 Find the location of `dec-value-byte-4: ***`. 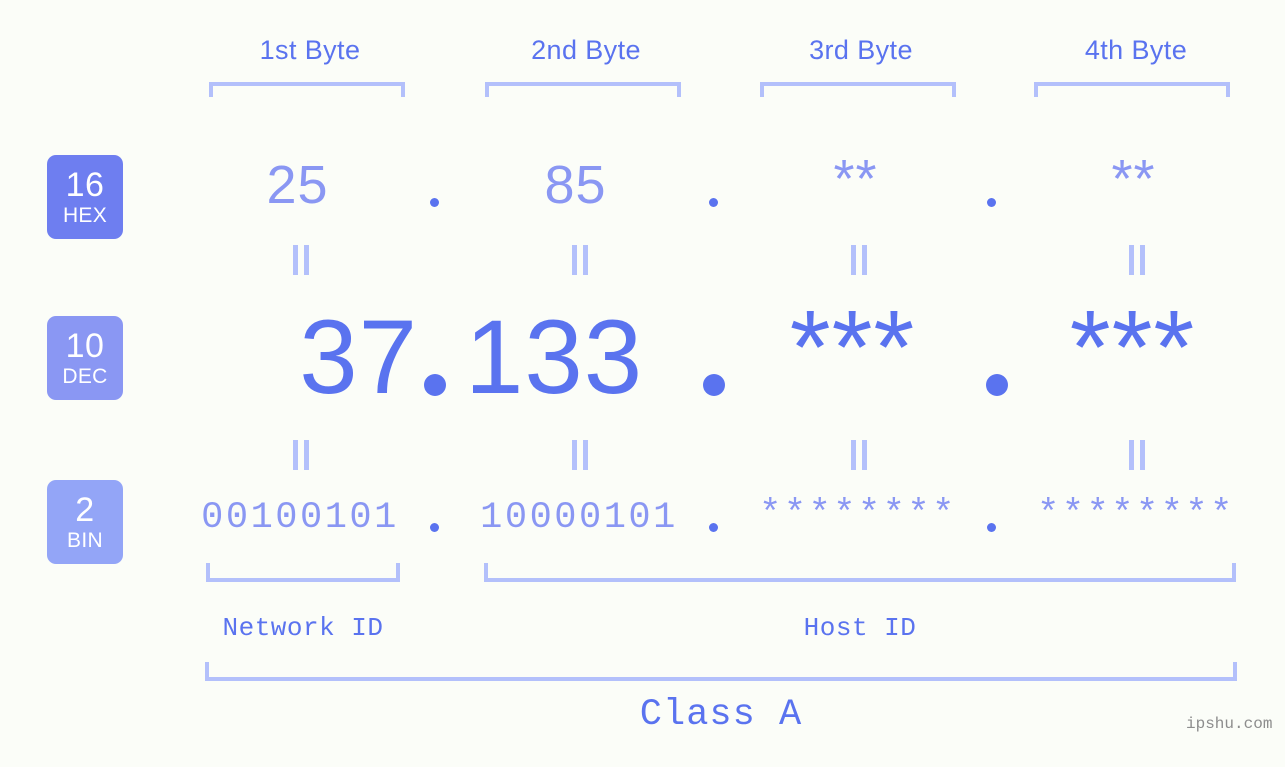

dec-value-byte-4: *** is located at coordinates (1132, 347).